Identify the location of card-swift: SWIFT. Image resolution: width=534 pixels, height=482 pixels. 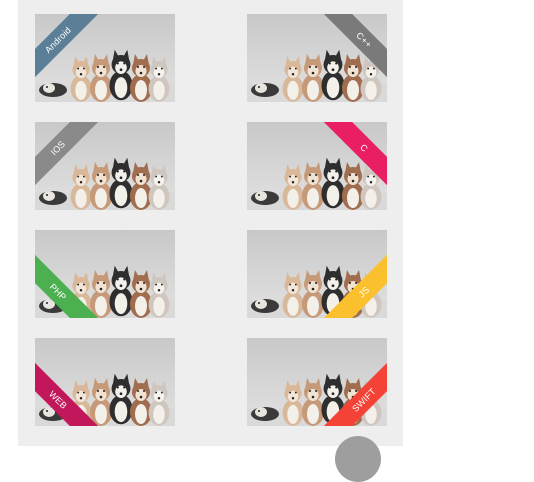
(317, 382).